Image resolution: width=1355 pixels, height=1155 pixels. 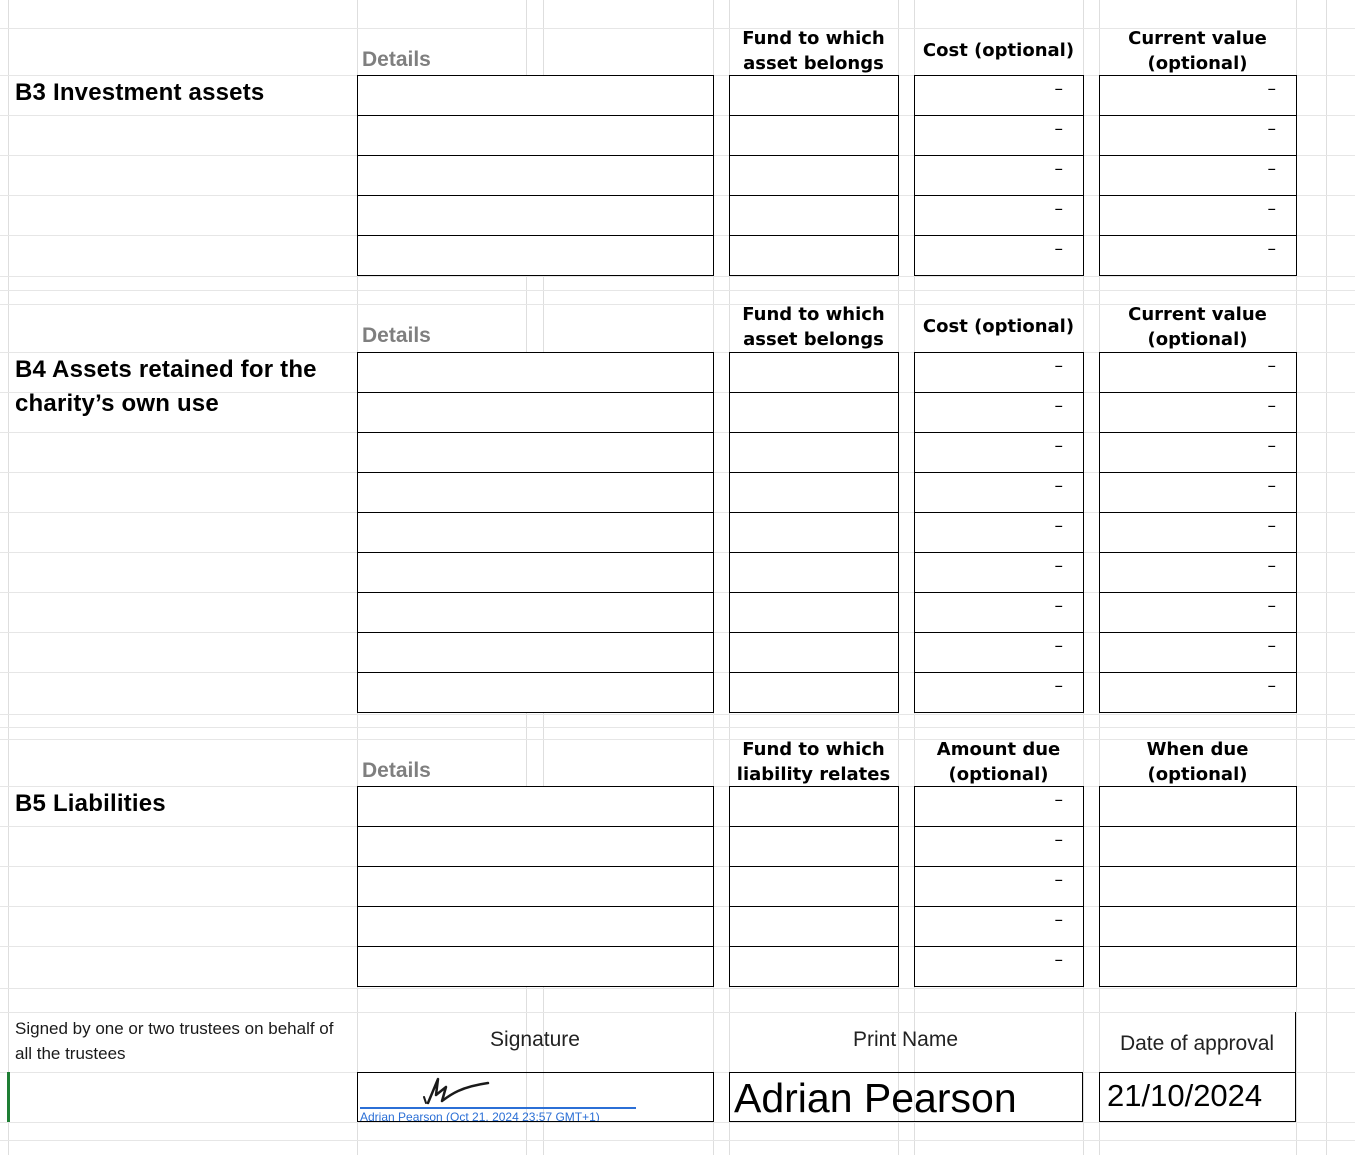 What do you see at coordinates (814, 255) in the screenshot?
I see `b3-row-5-fund-cell` at bounding box center [814, 255].